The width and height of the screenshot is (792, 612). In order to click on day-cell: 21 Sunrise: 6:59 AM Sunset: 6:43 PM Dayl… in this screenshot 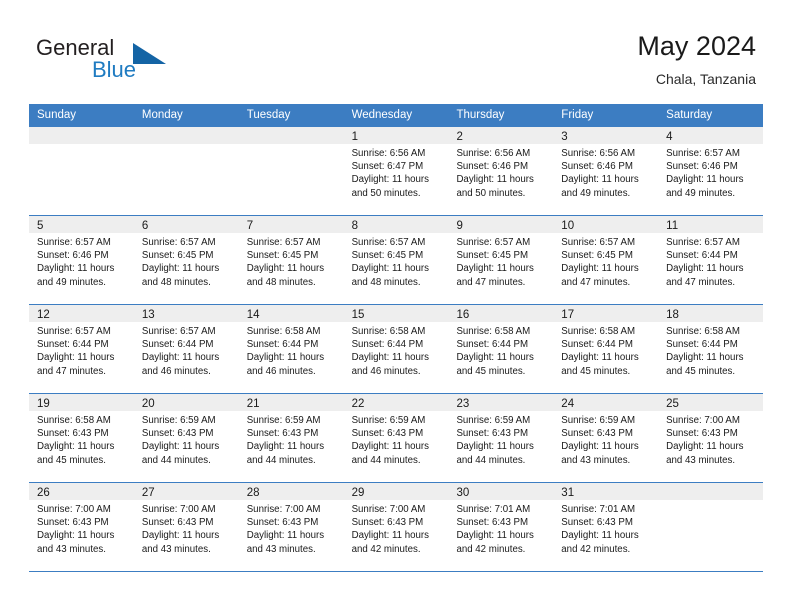, I will do `click(291, 438)`.